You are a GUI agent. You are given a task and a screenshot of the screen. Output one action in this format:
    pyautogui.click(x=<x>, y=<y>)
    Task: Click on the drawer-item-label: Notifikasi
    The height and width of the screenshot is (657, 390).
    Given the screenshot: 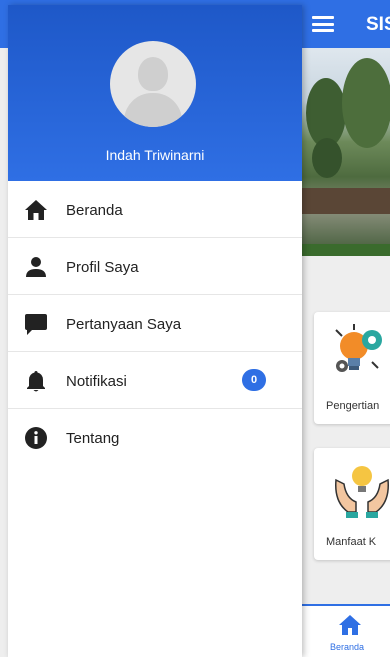 What is the action you would take?
    pyautogui.click(x=96, y=381)
    